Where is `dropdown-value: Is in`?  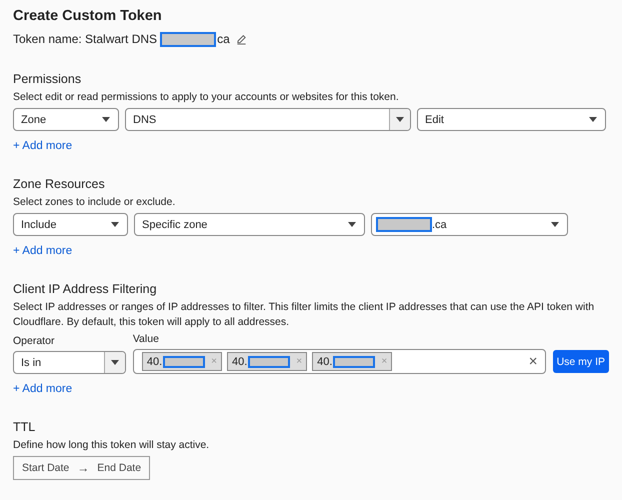
dropdown-value: Is in is located at coordinates (31, 362).